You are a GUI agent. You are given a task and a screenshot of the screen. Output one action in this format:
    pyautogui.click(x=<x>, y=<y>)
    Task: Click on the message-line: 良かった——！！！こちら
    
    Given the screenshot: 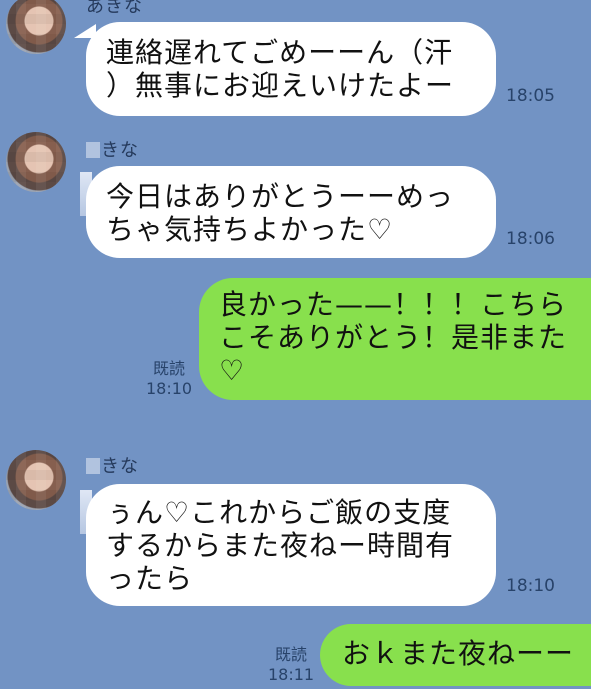 What is the action you would take?
    pyautogui.click(x=393, y=304)
    